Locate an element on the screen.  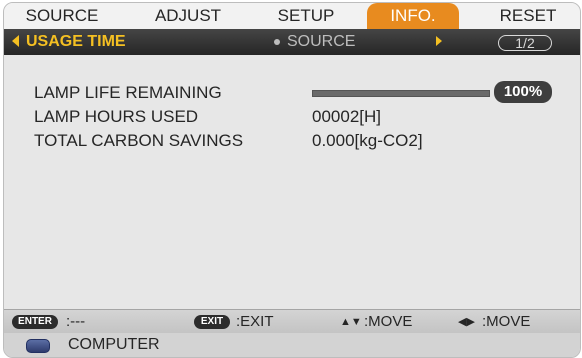
submenu-next: SOURCE is located at coordinates (321, 42).